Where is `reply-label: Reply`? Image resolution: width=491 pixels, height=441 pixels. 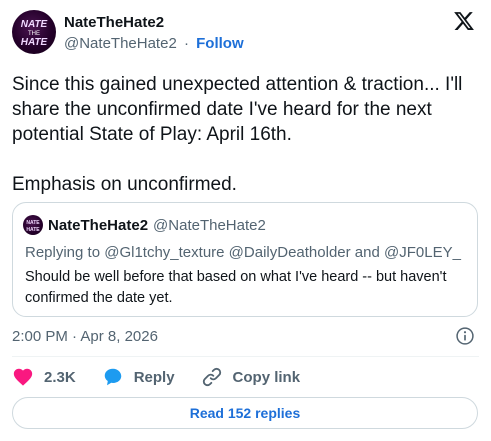 reply-label: Reply is located at coordinates (154, 377).